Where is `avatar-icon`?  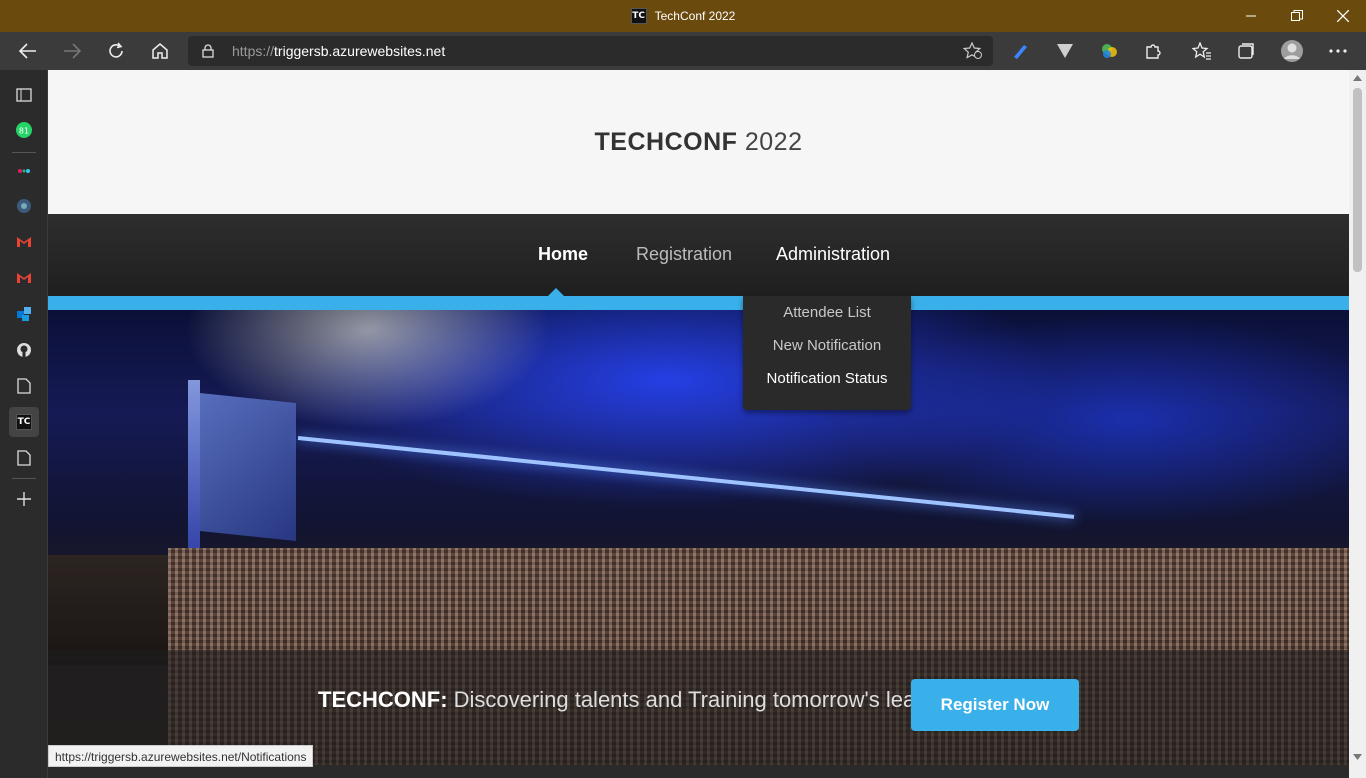 avatar-icon is located at coordinates (1292, 51).